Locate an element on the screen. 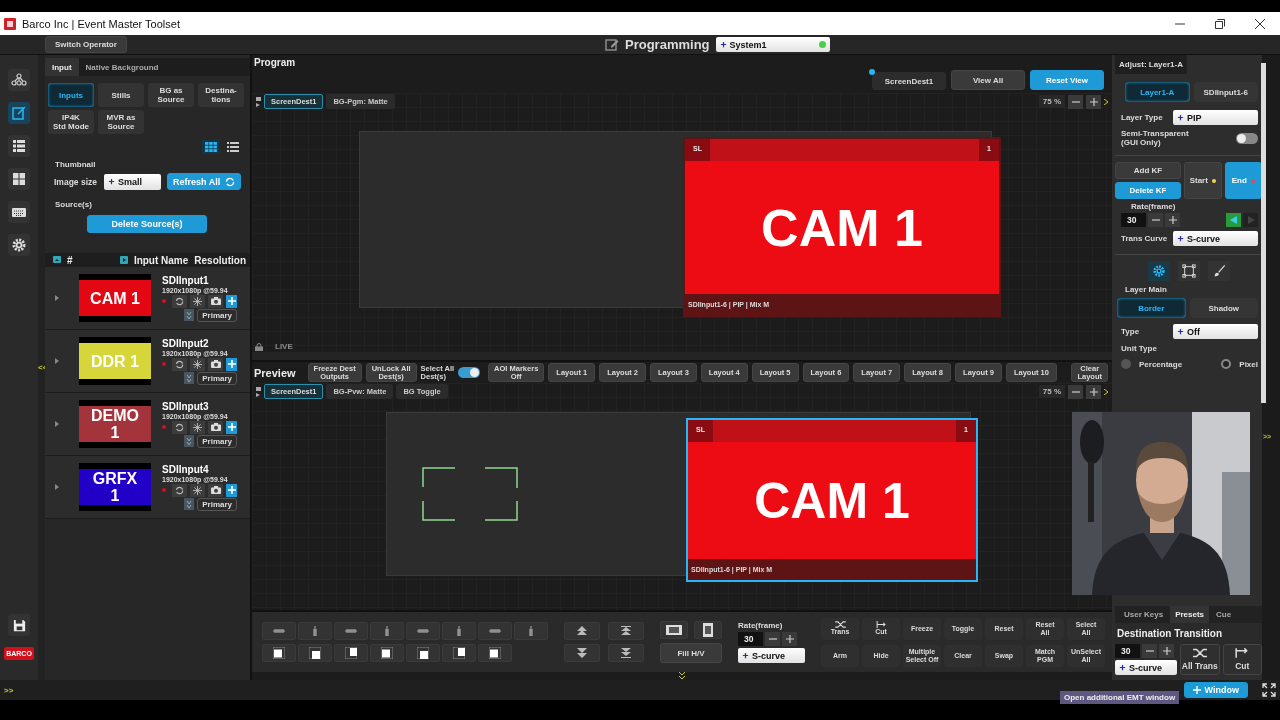  source-tab: Destina- tions is located at coordinates (221, 95).